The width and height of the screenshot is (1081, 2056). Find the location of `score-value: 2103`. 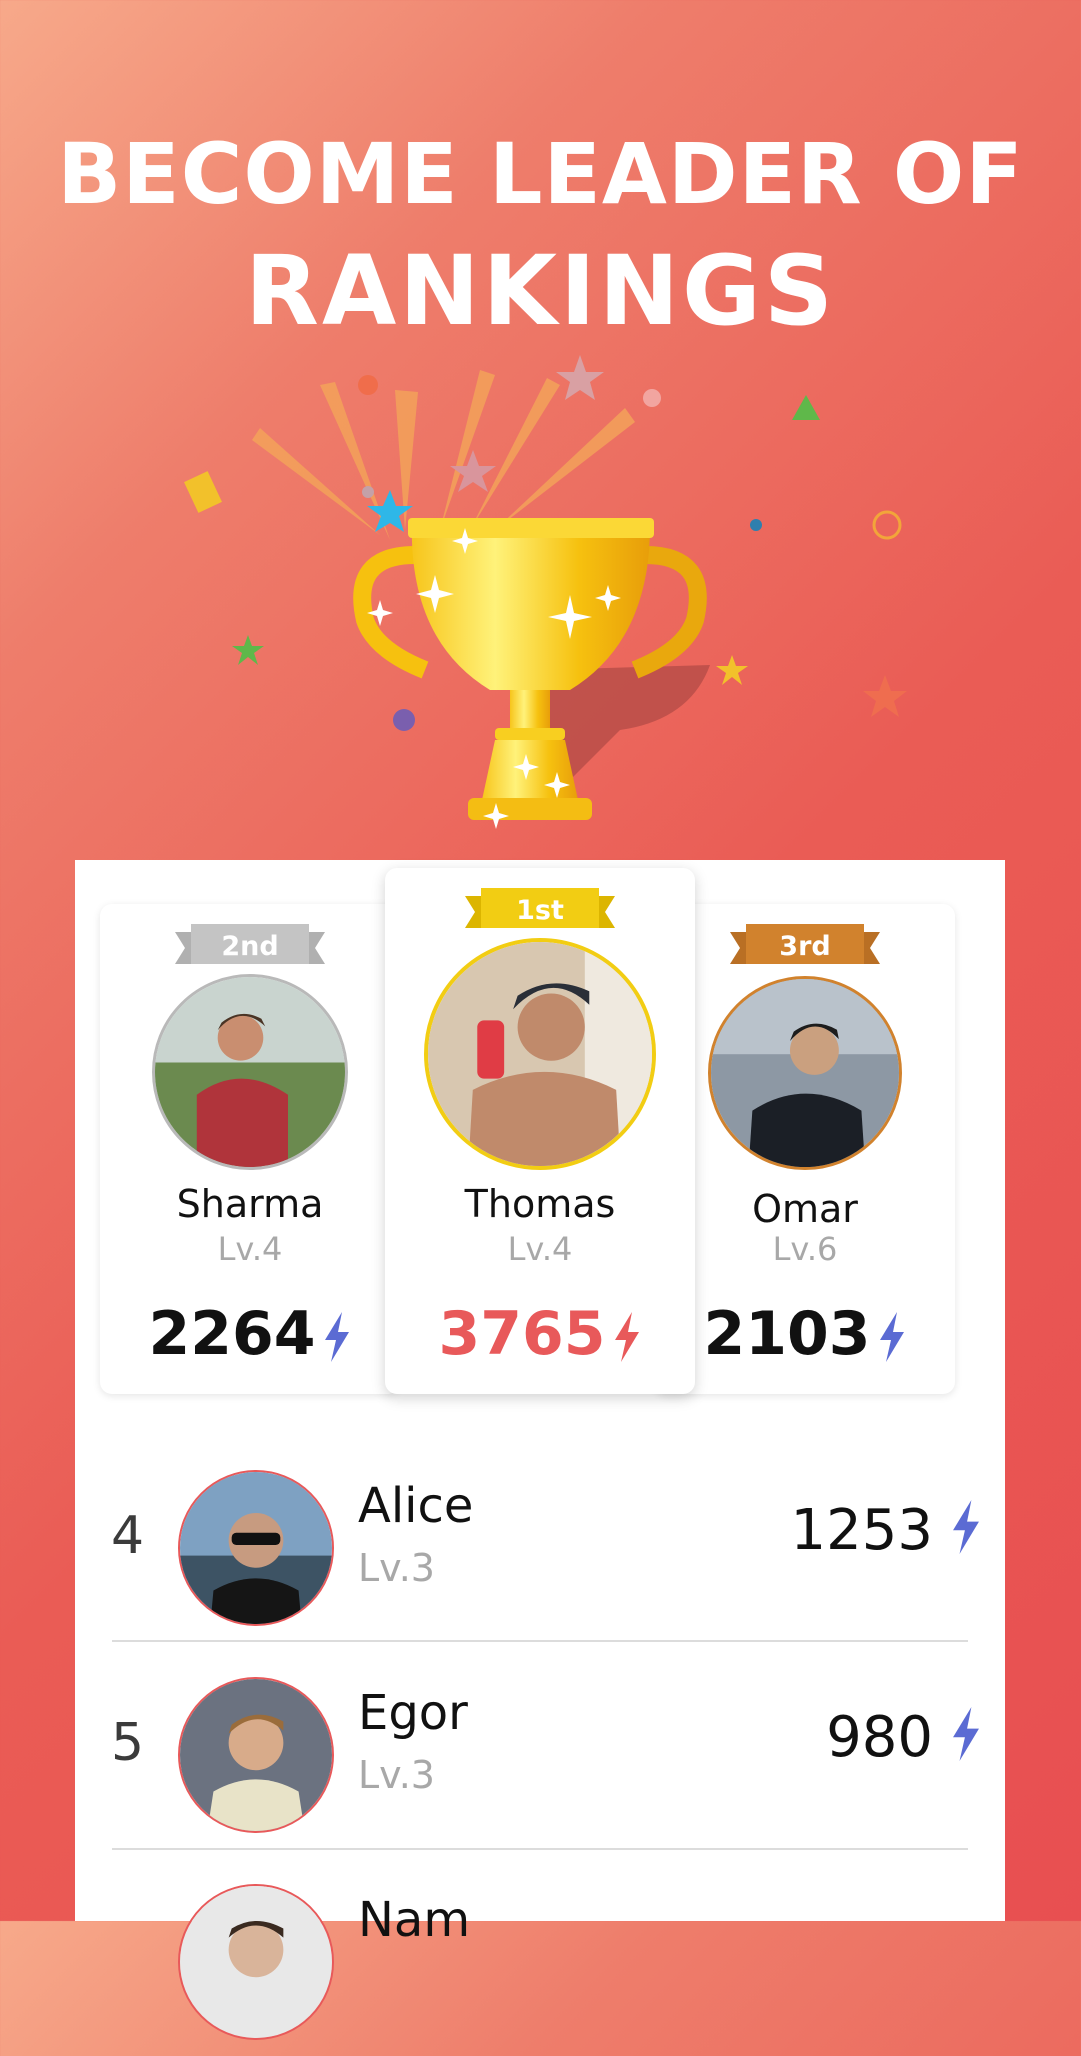

score-value: 2103 is located at coordinates (787, 1334).